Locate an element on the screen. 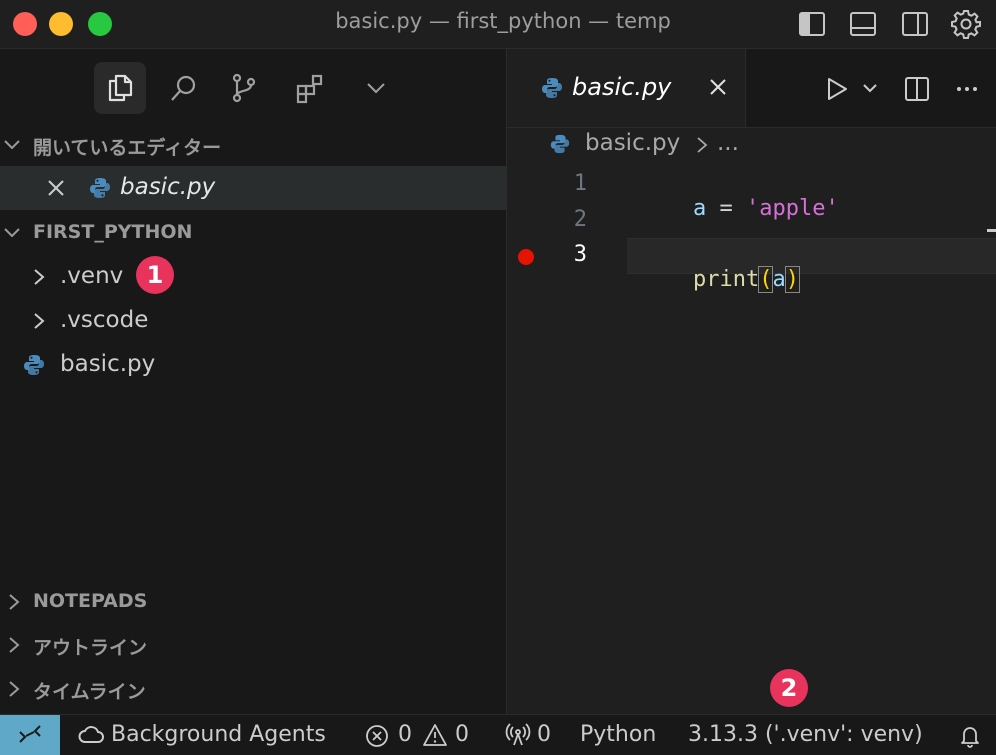  tree-item-vscode: .vscode is located at coordinates (253, 321).